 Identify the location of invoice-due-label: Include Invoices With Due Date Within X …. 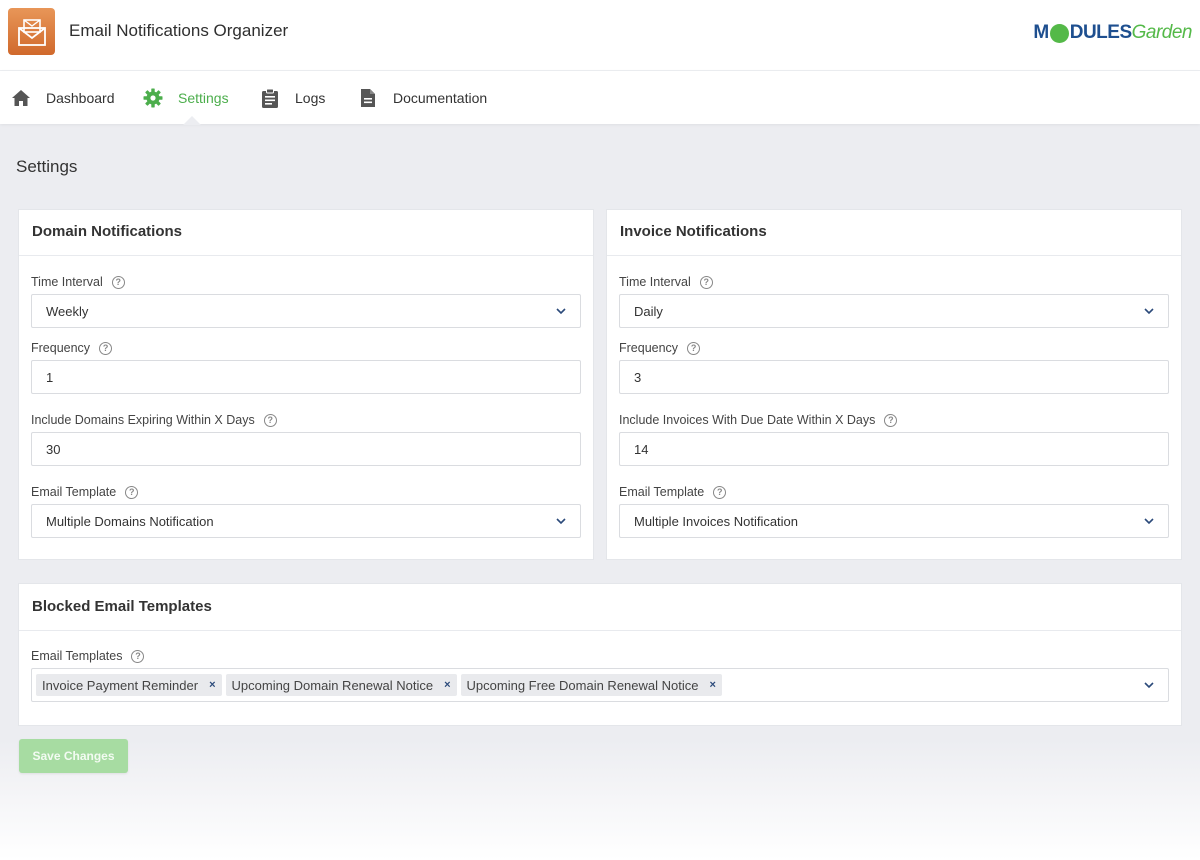
(894, 420).